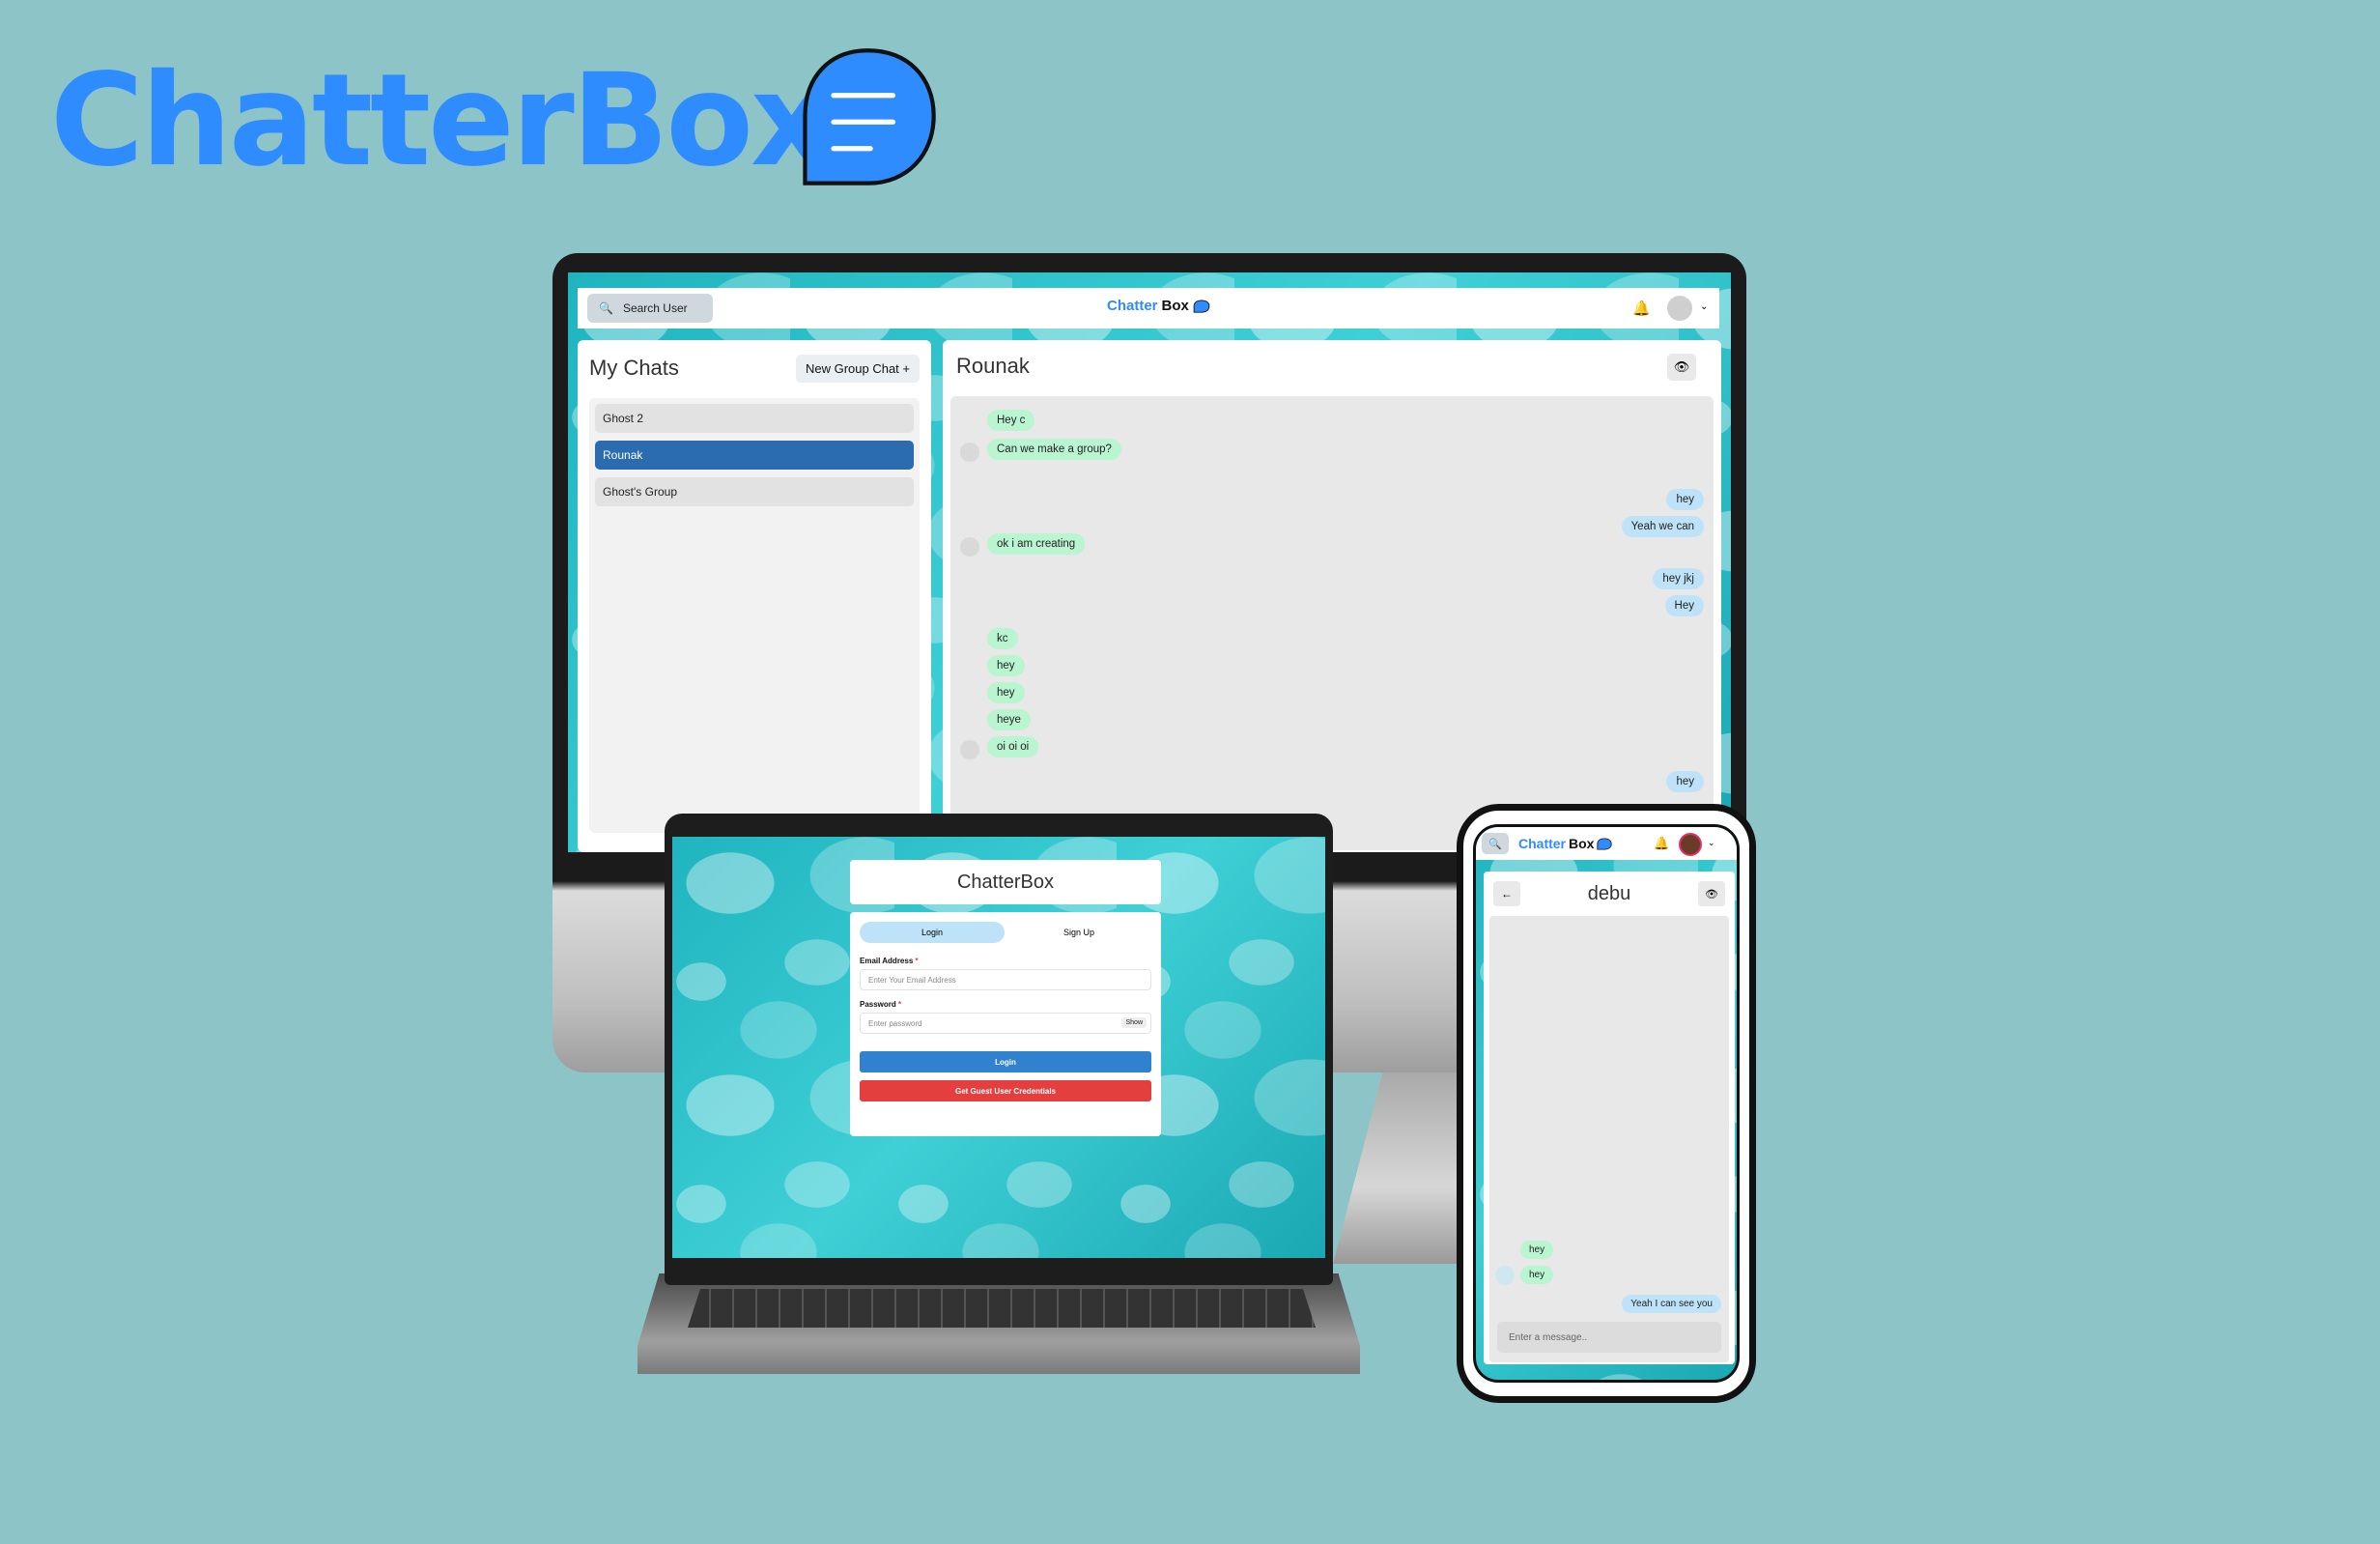 The image size is (2380, 1544). What do you see at coordinates (870, 117) in the screenshot?
I see `chat-bubble-lines-icon` at bounding box center [870, 117].